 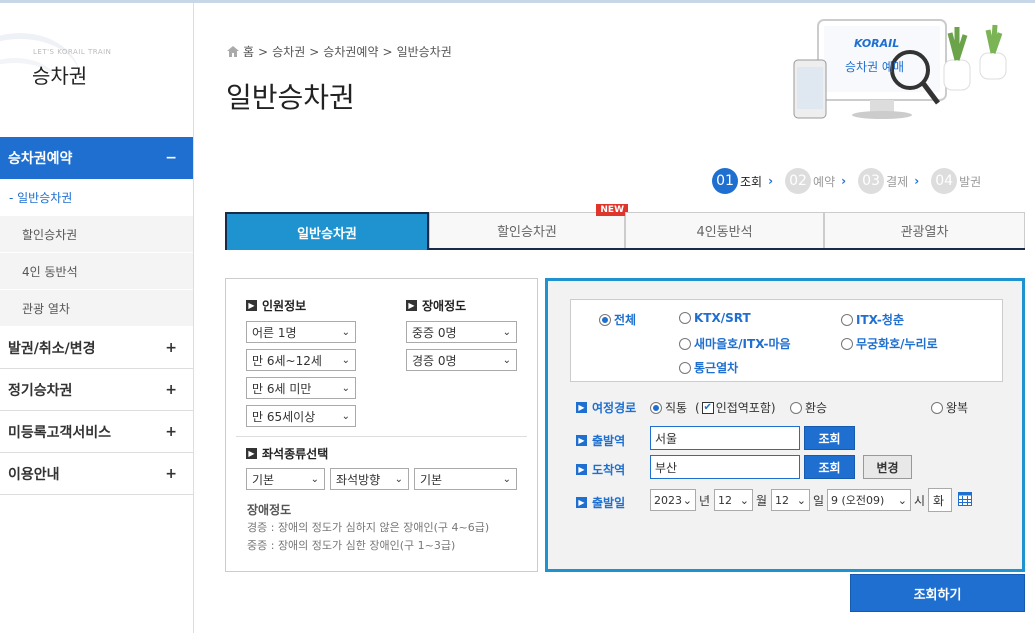 What do you see at coordinates (716, 368) in the screenshot?
I see `radio-label: 통근열차` at bounding box center [716, 368].